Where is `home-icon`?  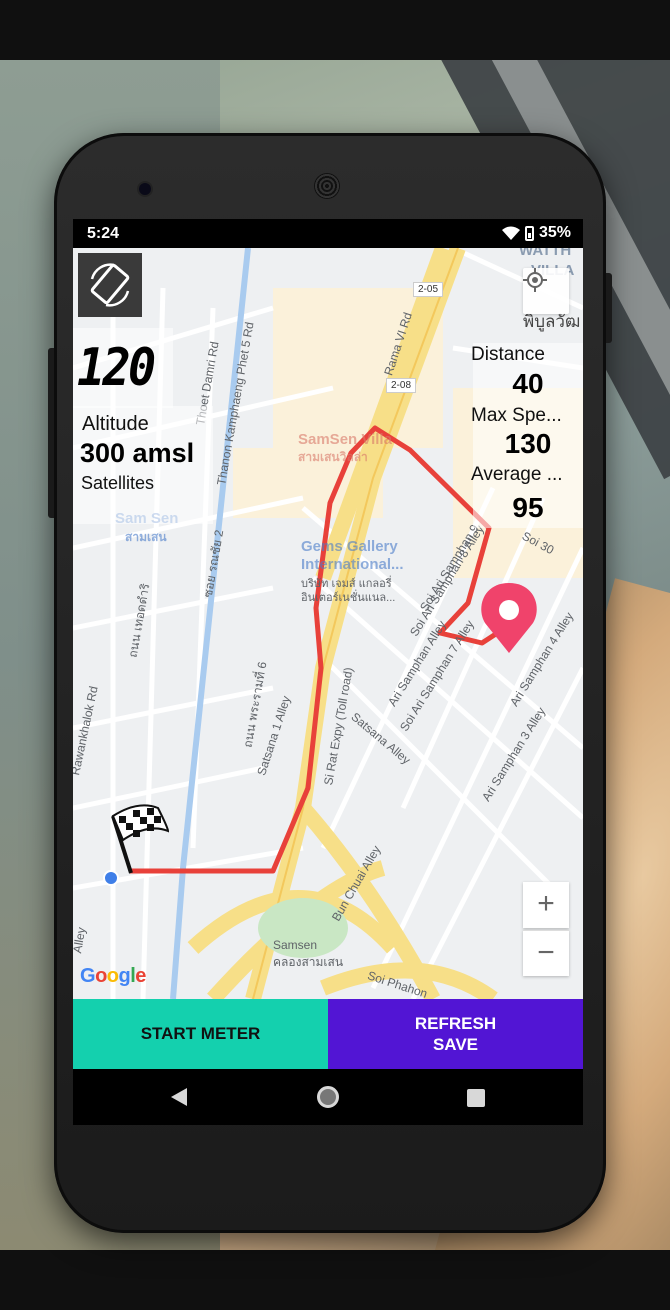
home-icon is located at coordinates (328, 1097).